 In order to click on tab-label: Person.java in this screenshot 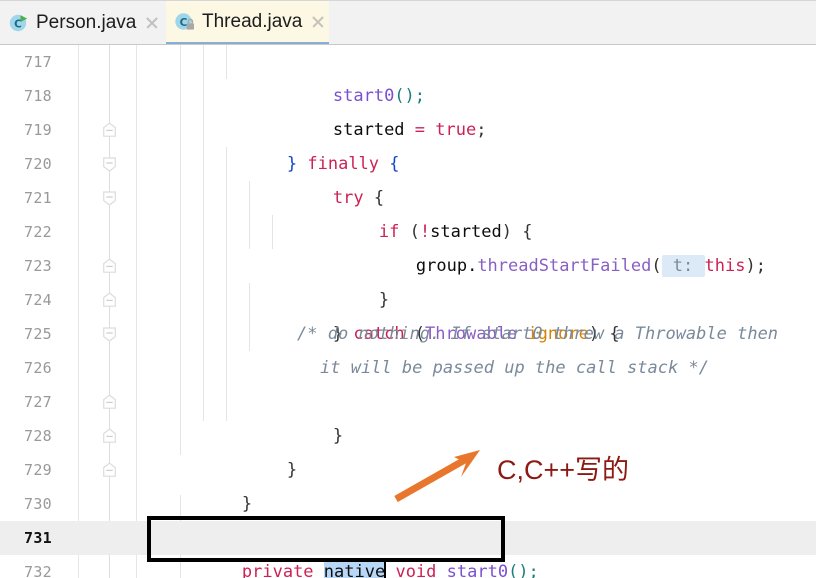, I will do `click(86, 22)`.